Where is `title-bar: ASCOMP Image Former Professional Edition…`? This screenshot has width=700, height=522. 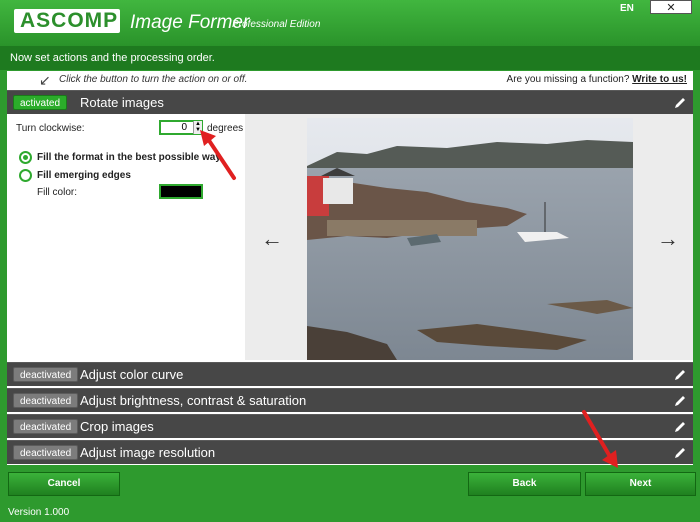
title-bar: ASCOMP Image Former Professional Edition… is located at coordinates (350, 23).